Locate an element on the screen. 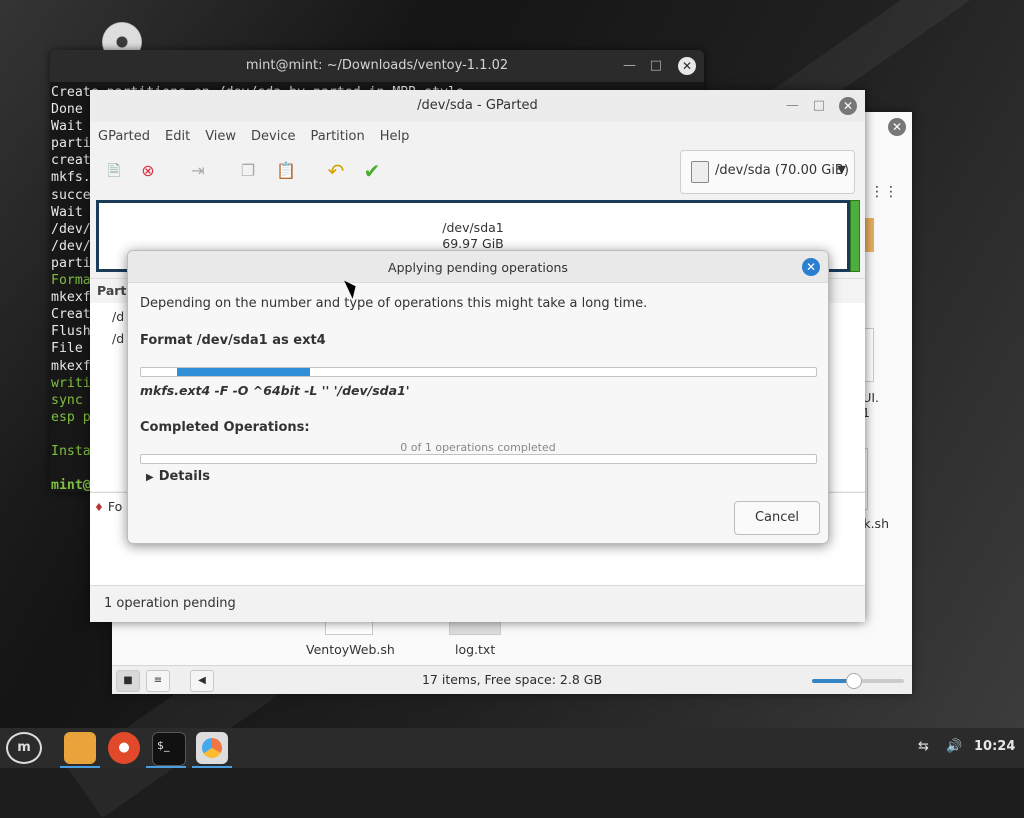 The width and height of the screenshot is (1024, 818). gparted-title: /dev/sda - GParted is located at coordinates (477, 105).